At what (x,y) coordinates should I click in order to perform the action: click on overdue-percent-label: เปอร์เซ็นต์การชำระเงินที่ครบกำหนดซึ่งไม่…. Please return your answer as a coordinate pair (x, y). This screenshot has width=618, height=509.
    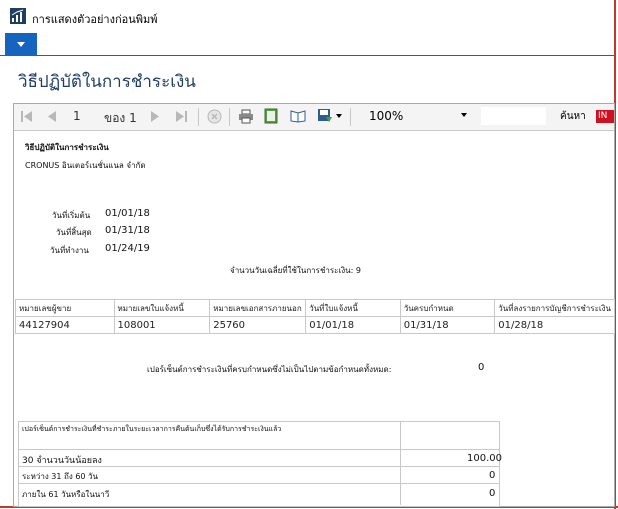
    Looking at the image, I should click on (269, 369).